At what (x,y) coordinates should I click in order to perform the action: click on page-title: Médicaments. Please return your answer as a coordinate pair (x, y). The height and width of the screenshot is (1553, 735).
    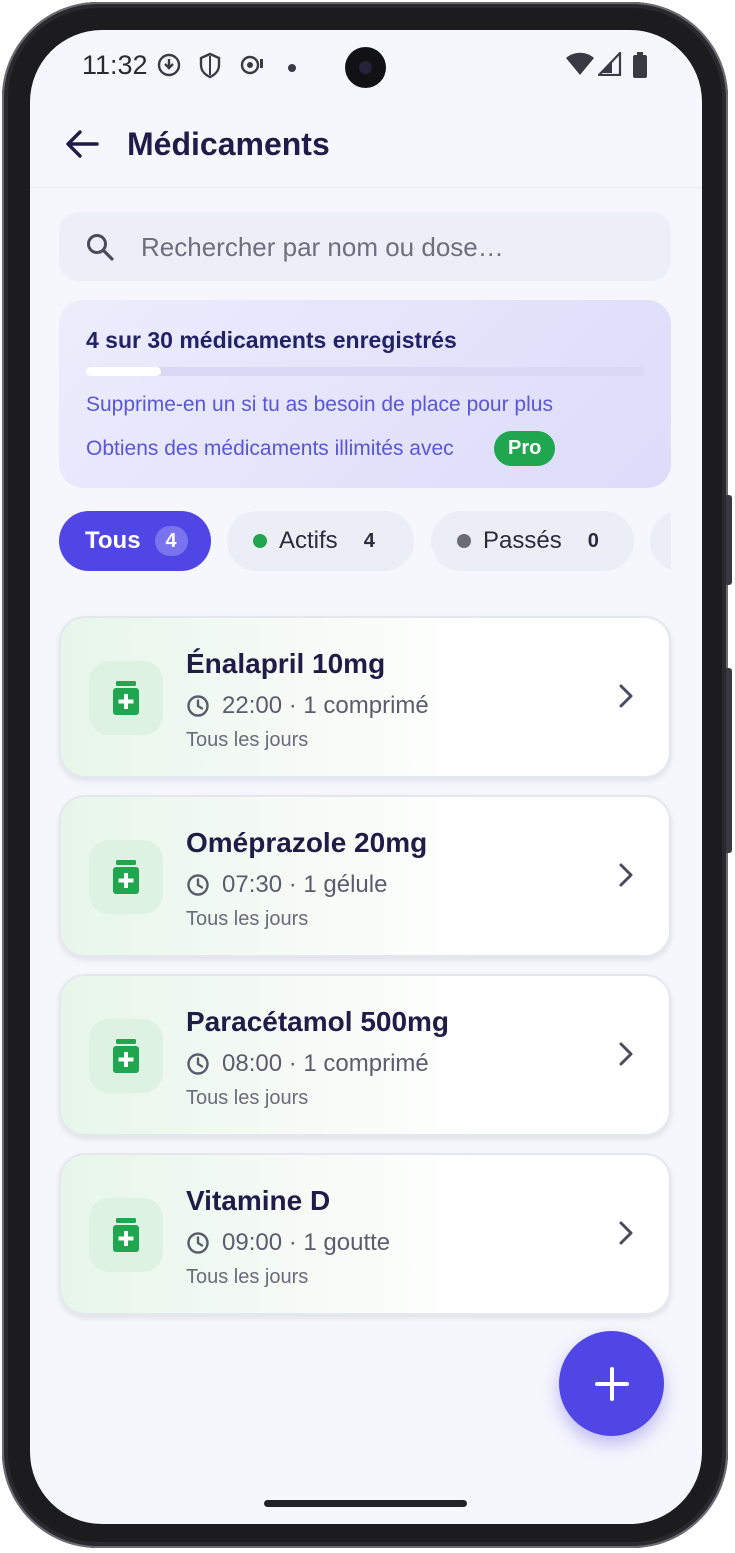
    Looking at the image, I should click on (228, 144).